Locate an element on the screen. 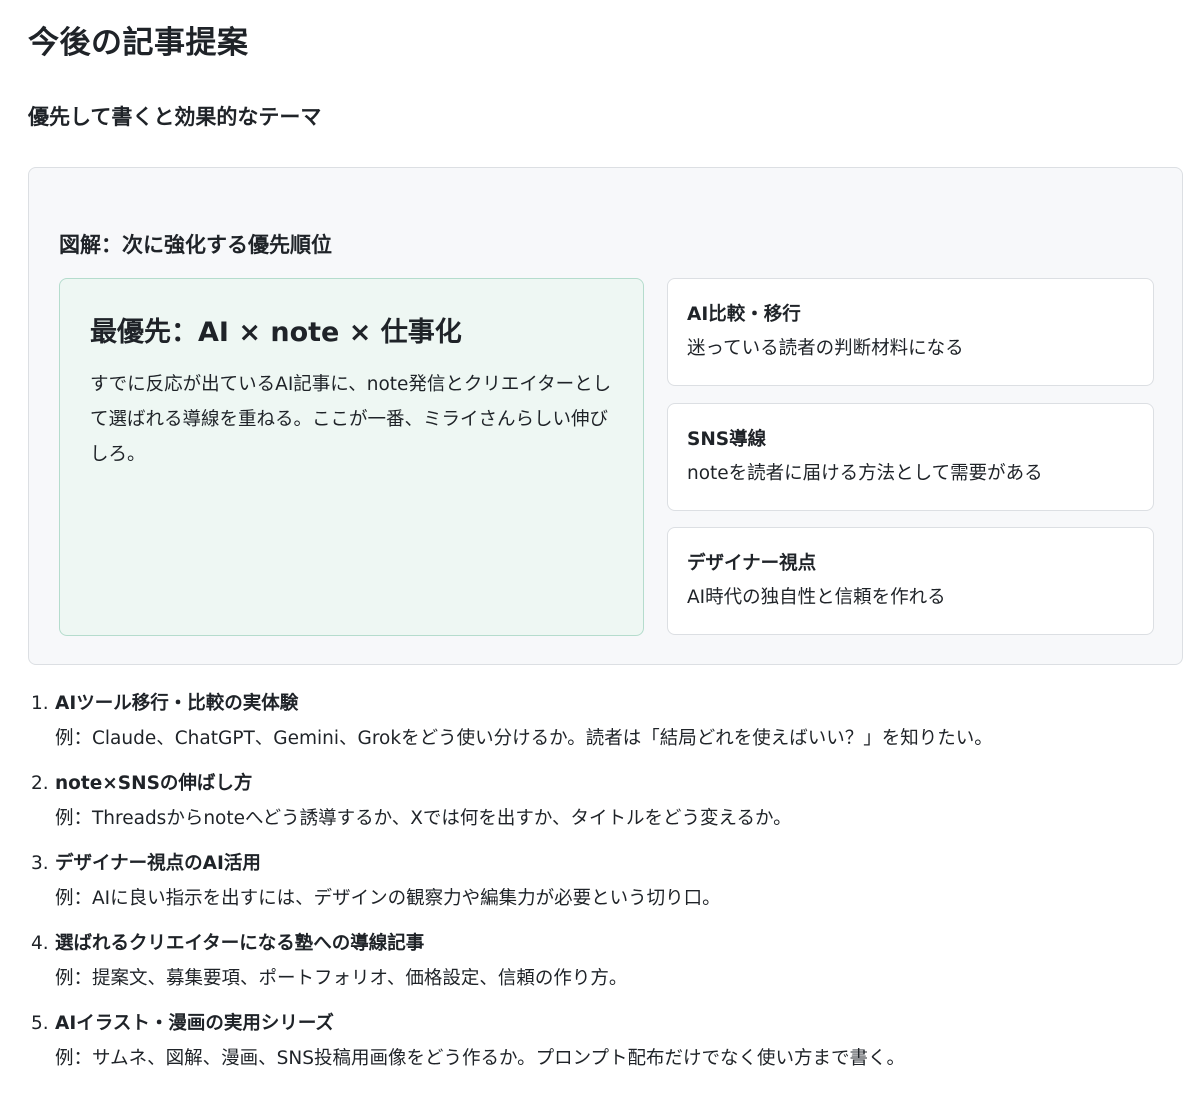 The image size is (1200, 1097). item-number: 2. is located at coordinates (40, 783).